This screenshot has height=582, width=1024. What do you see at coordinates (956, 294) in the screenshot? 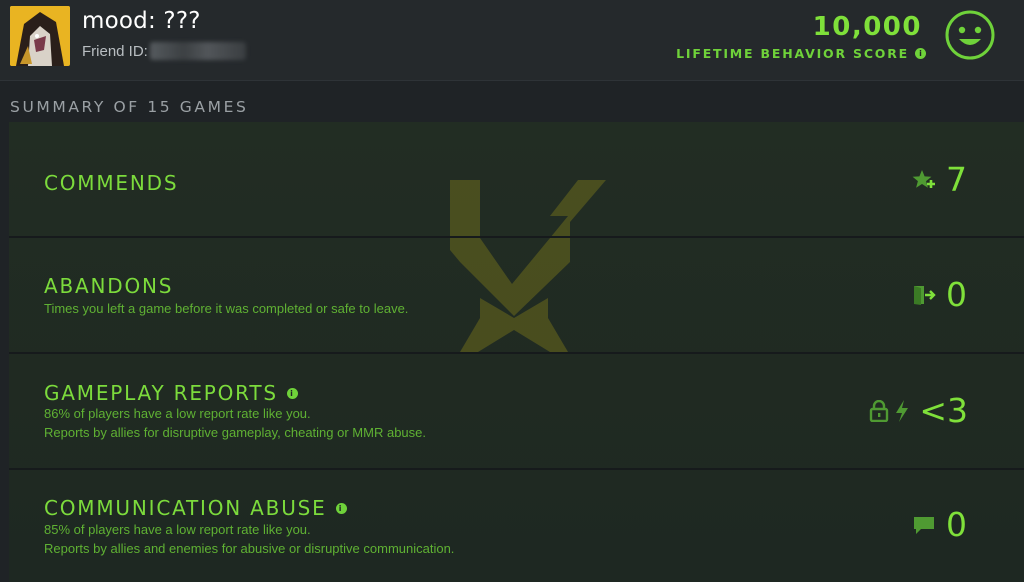
I see `abandons-count: 0` at bounding box center [956, 294].